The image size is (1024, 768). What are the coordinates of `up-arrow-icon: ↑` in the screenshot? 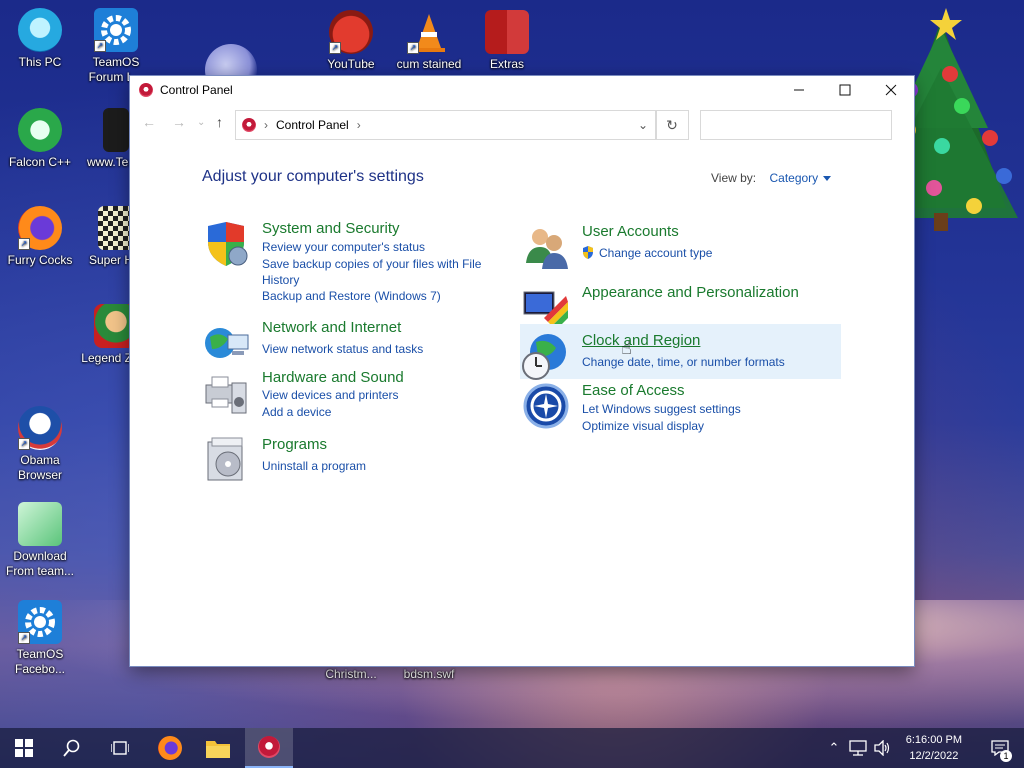 It's located at (219, 122).